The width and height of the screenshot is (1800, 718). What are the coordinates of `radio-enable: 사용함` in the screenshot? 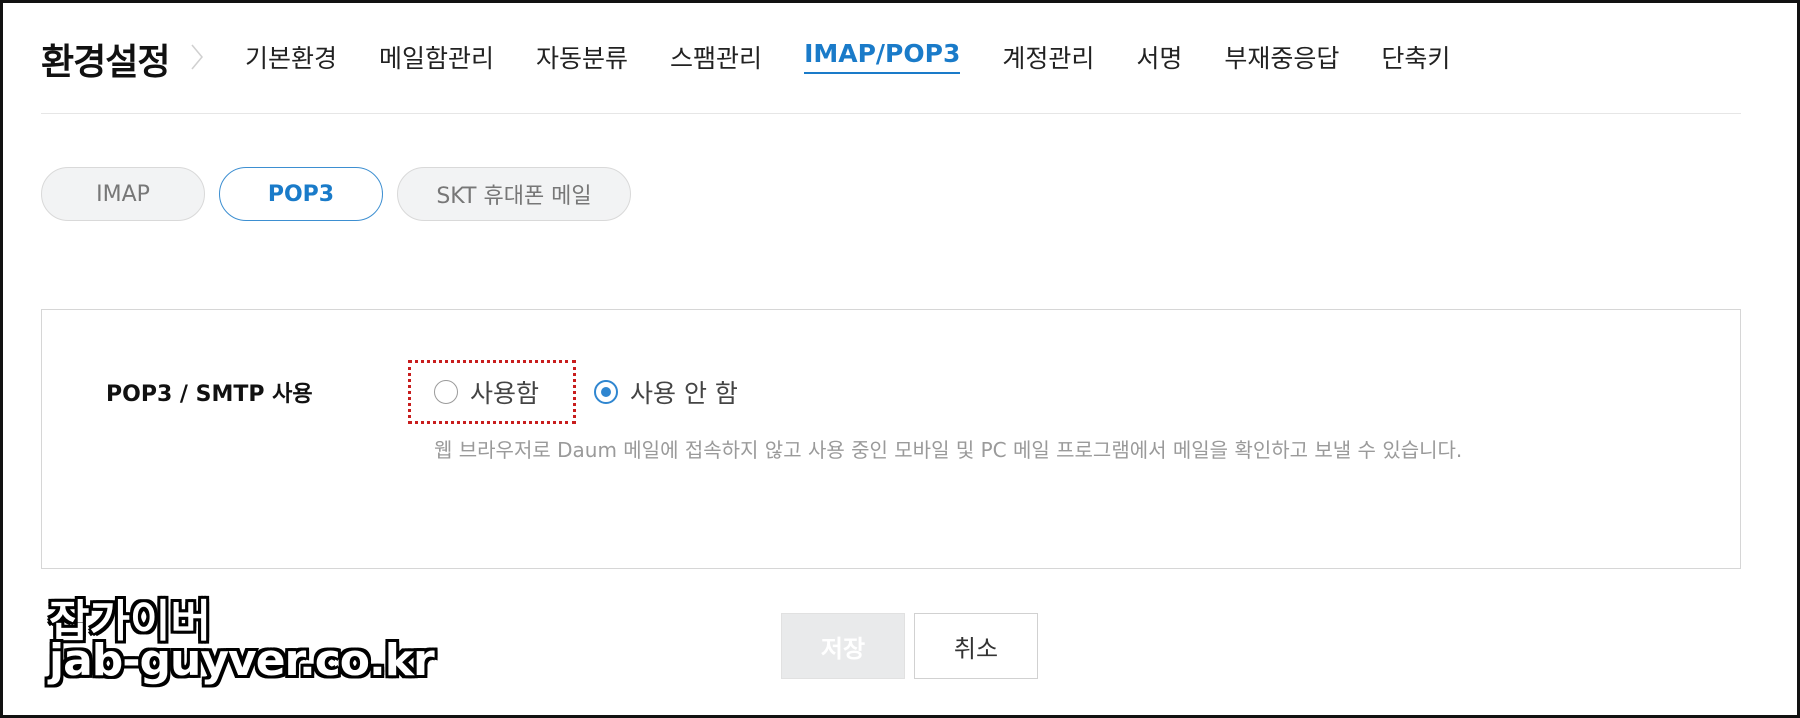 It's located at (486, 392).